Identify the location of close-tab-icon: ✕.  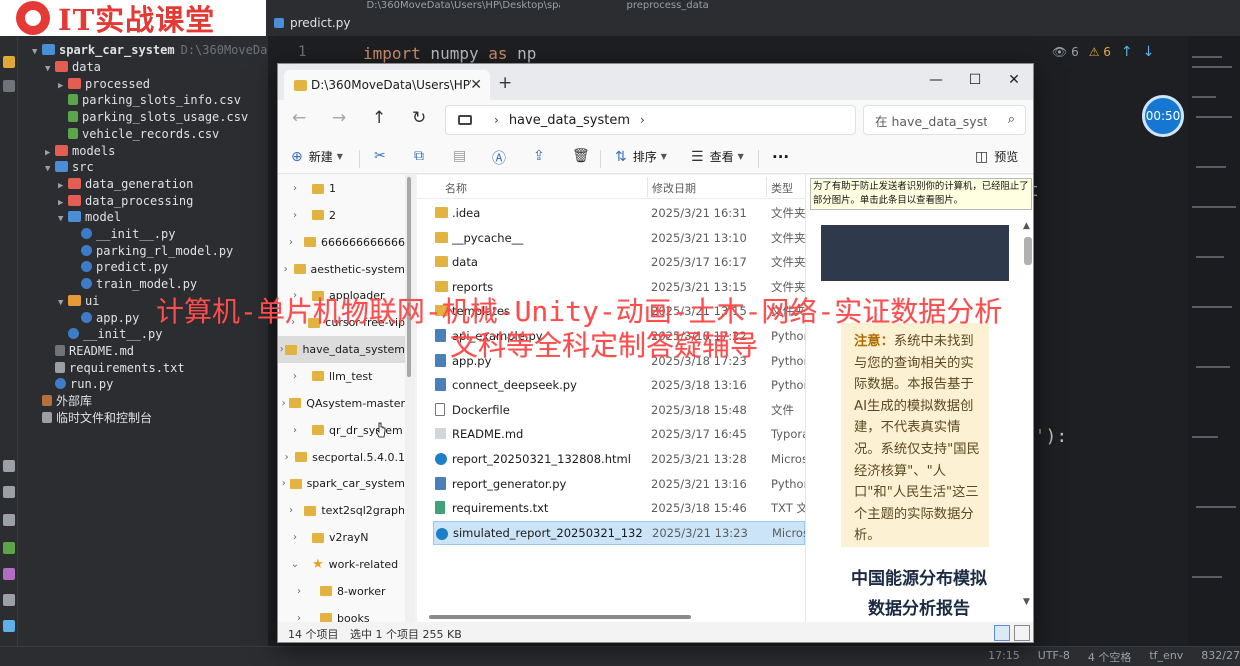
(476, 85).